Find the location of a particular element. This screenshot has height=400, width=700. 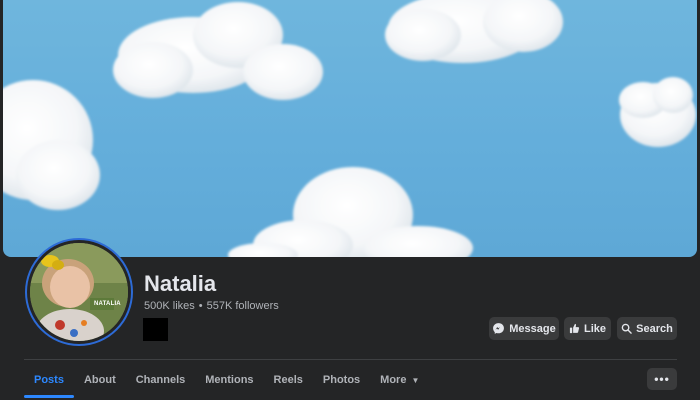

like-button-label: Like is located at coordinates (594, 328).